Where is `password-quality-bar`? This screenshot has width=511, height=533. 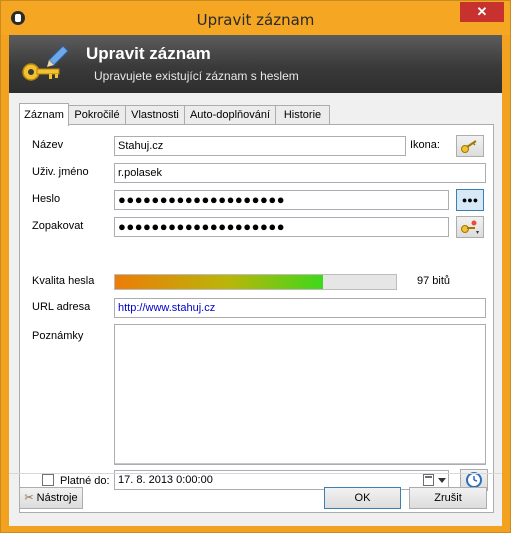 password-quality-bar is located at coordinates (255, 282).